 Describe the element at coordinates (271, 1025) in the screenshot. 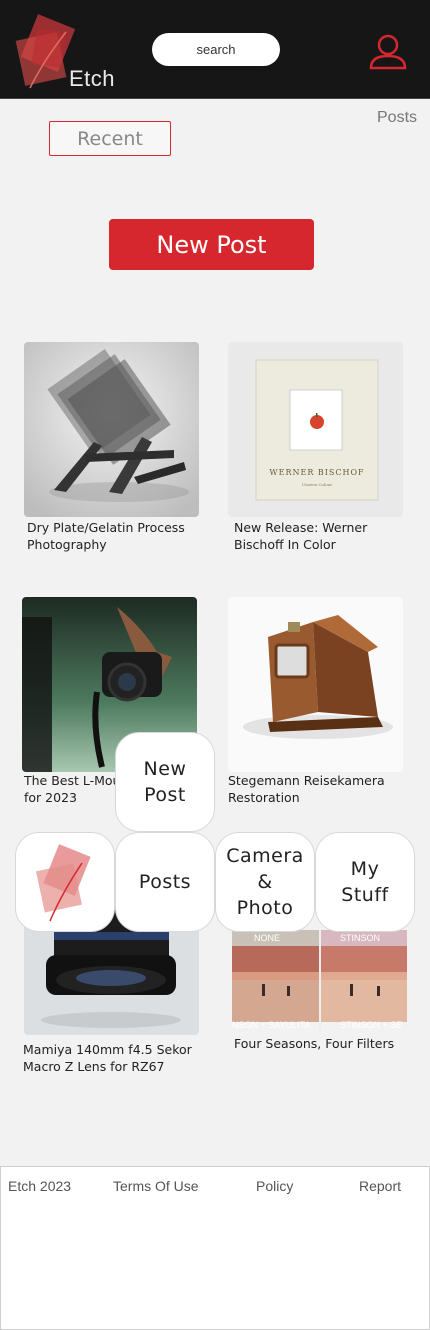

I see `filter-label: NSON + SAYULITA` at that location.